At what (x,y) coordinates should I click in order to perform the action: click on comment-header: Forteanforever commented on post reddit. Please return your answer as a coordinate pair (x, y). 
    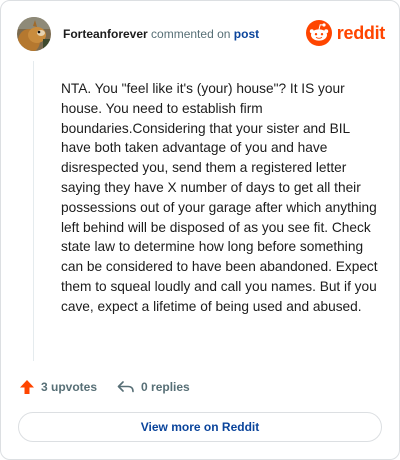
    Looking at the image, I should click on (201, 35).